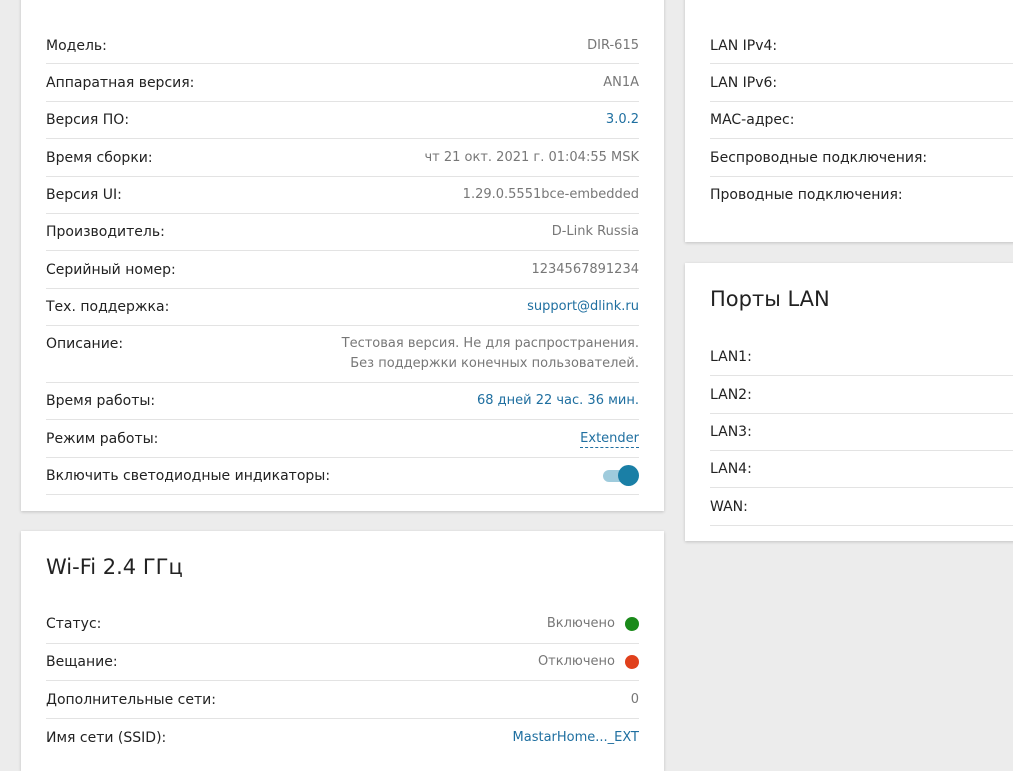 This screenshot has width=1013, height=771. What do you see at coordinates (102, 439) in the screenshot?
I see `row-label: Режим работы:` at bounding box center [102, 439].